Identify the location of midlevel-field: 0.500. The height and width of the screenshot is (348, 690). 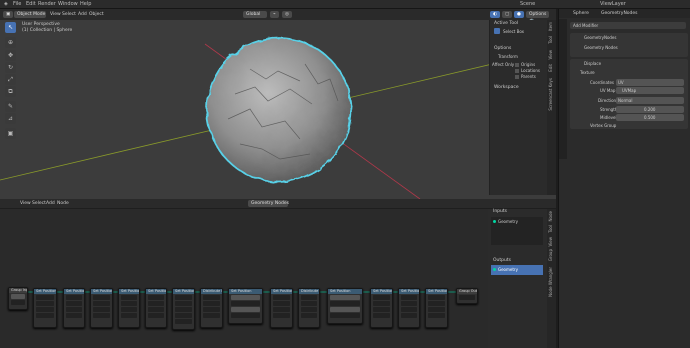
(650, 117).